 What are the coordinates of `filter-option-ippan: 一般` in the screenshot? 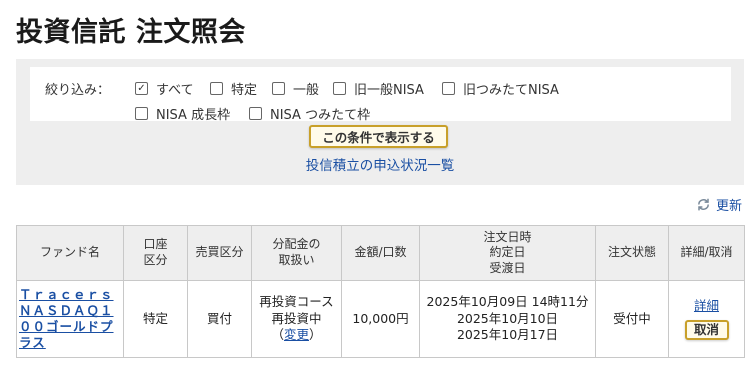 It's located at (295, 88).